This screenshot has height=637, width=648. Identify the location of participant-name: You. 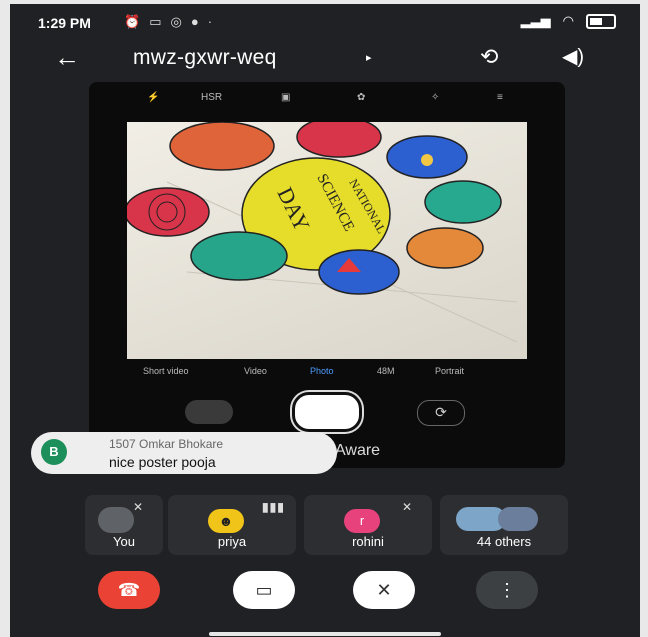
(124, 541).